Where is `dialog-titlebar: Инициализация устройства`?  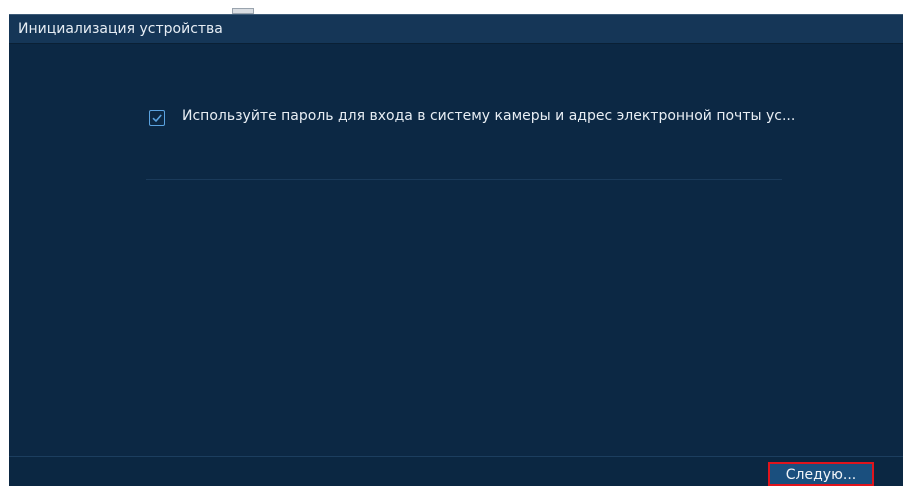
dialog-titlebar: Инициализация устройства is located at coordinates (456, 29).